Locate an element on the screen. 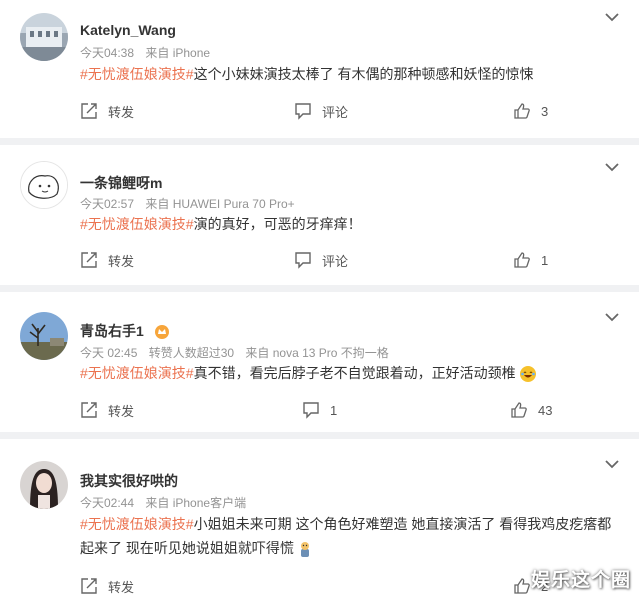 The height and width of the screenshot is (600, 639). comment-text: #无忧渡伍娘演技#这个小妹妹演技太棒了 有木偶的那种顿感和妖怪的惊悚 is located at coordinates (307, 74).